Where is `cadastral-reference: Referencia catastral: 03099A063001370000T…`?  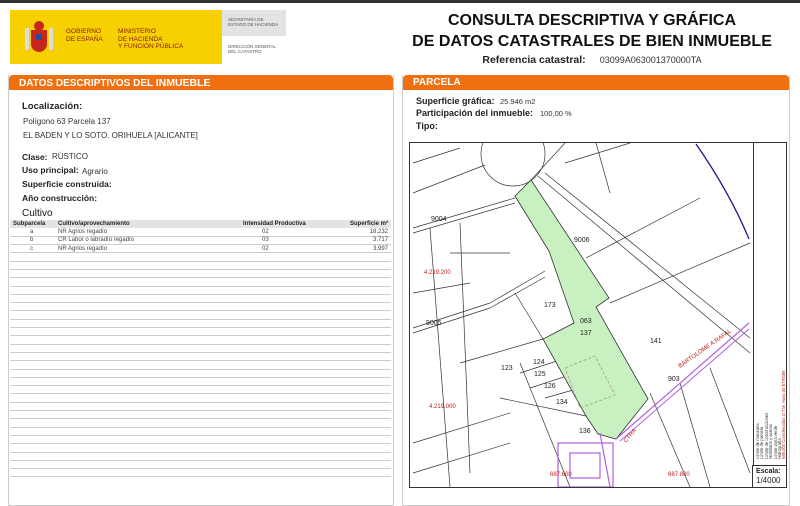
cadastral-reference: Referencia catastral: 03099A063001370000T… is located at coordinates (592, 60).